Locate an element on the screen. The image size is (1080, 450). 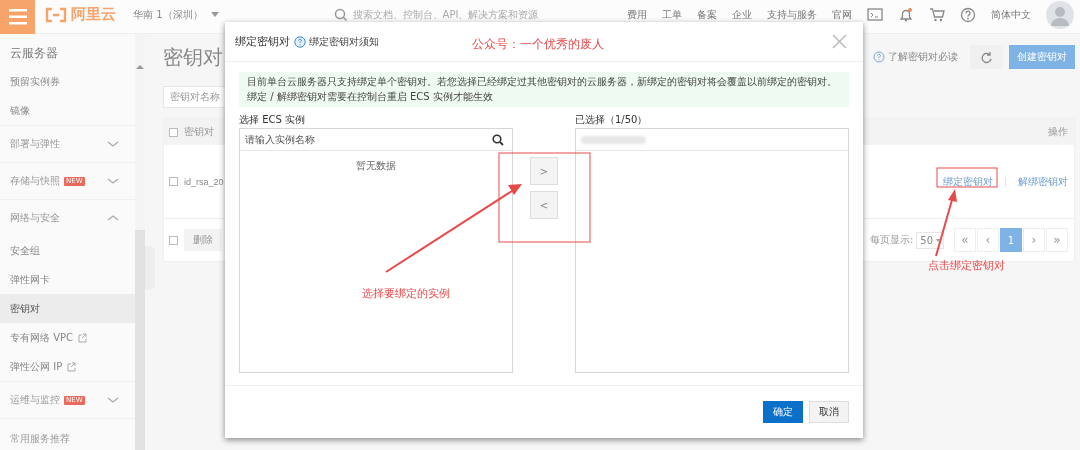
avatar-icon is located at coordinates (1060, 14).